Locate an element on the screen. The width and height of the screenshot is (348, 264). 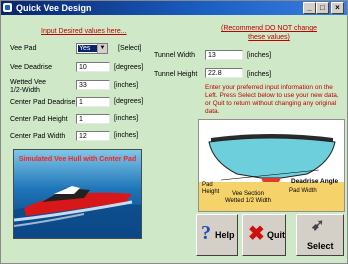
tunnel-width-unit: [inches] is located at coordinates (259, 55).